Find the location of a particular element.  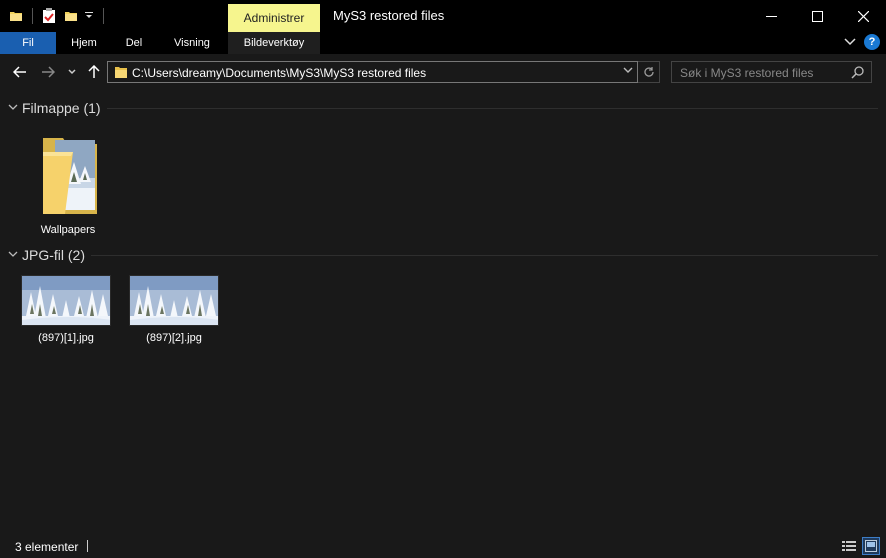

group-header-filmappe: Filmappe (1) is located at coordinates (443, 108).